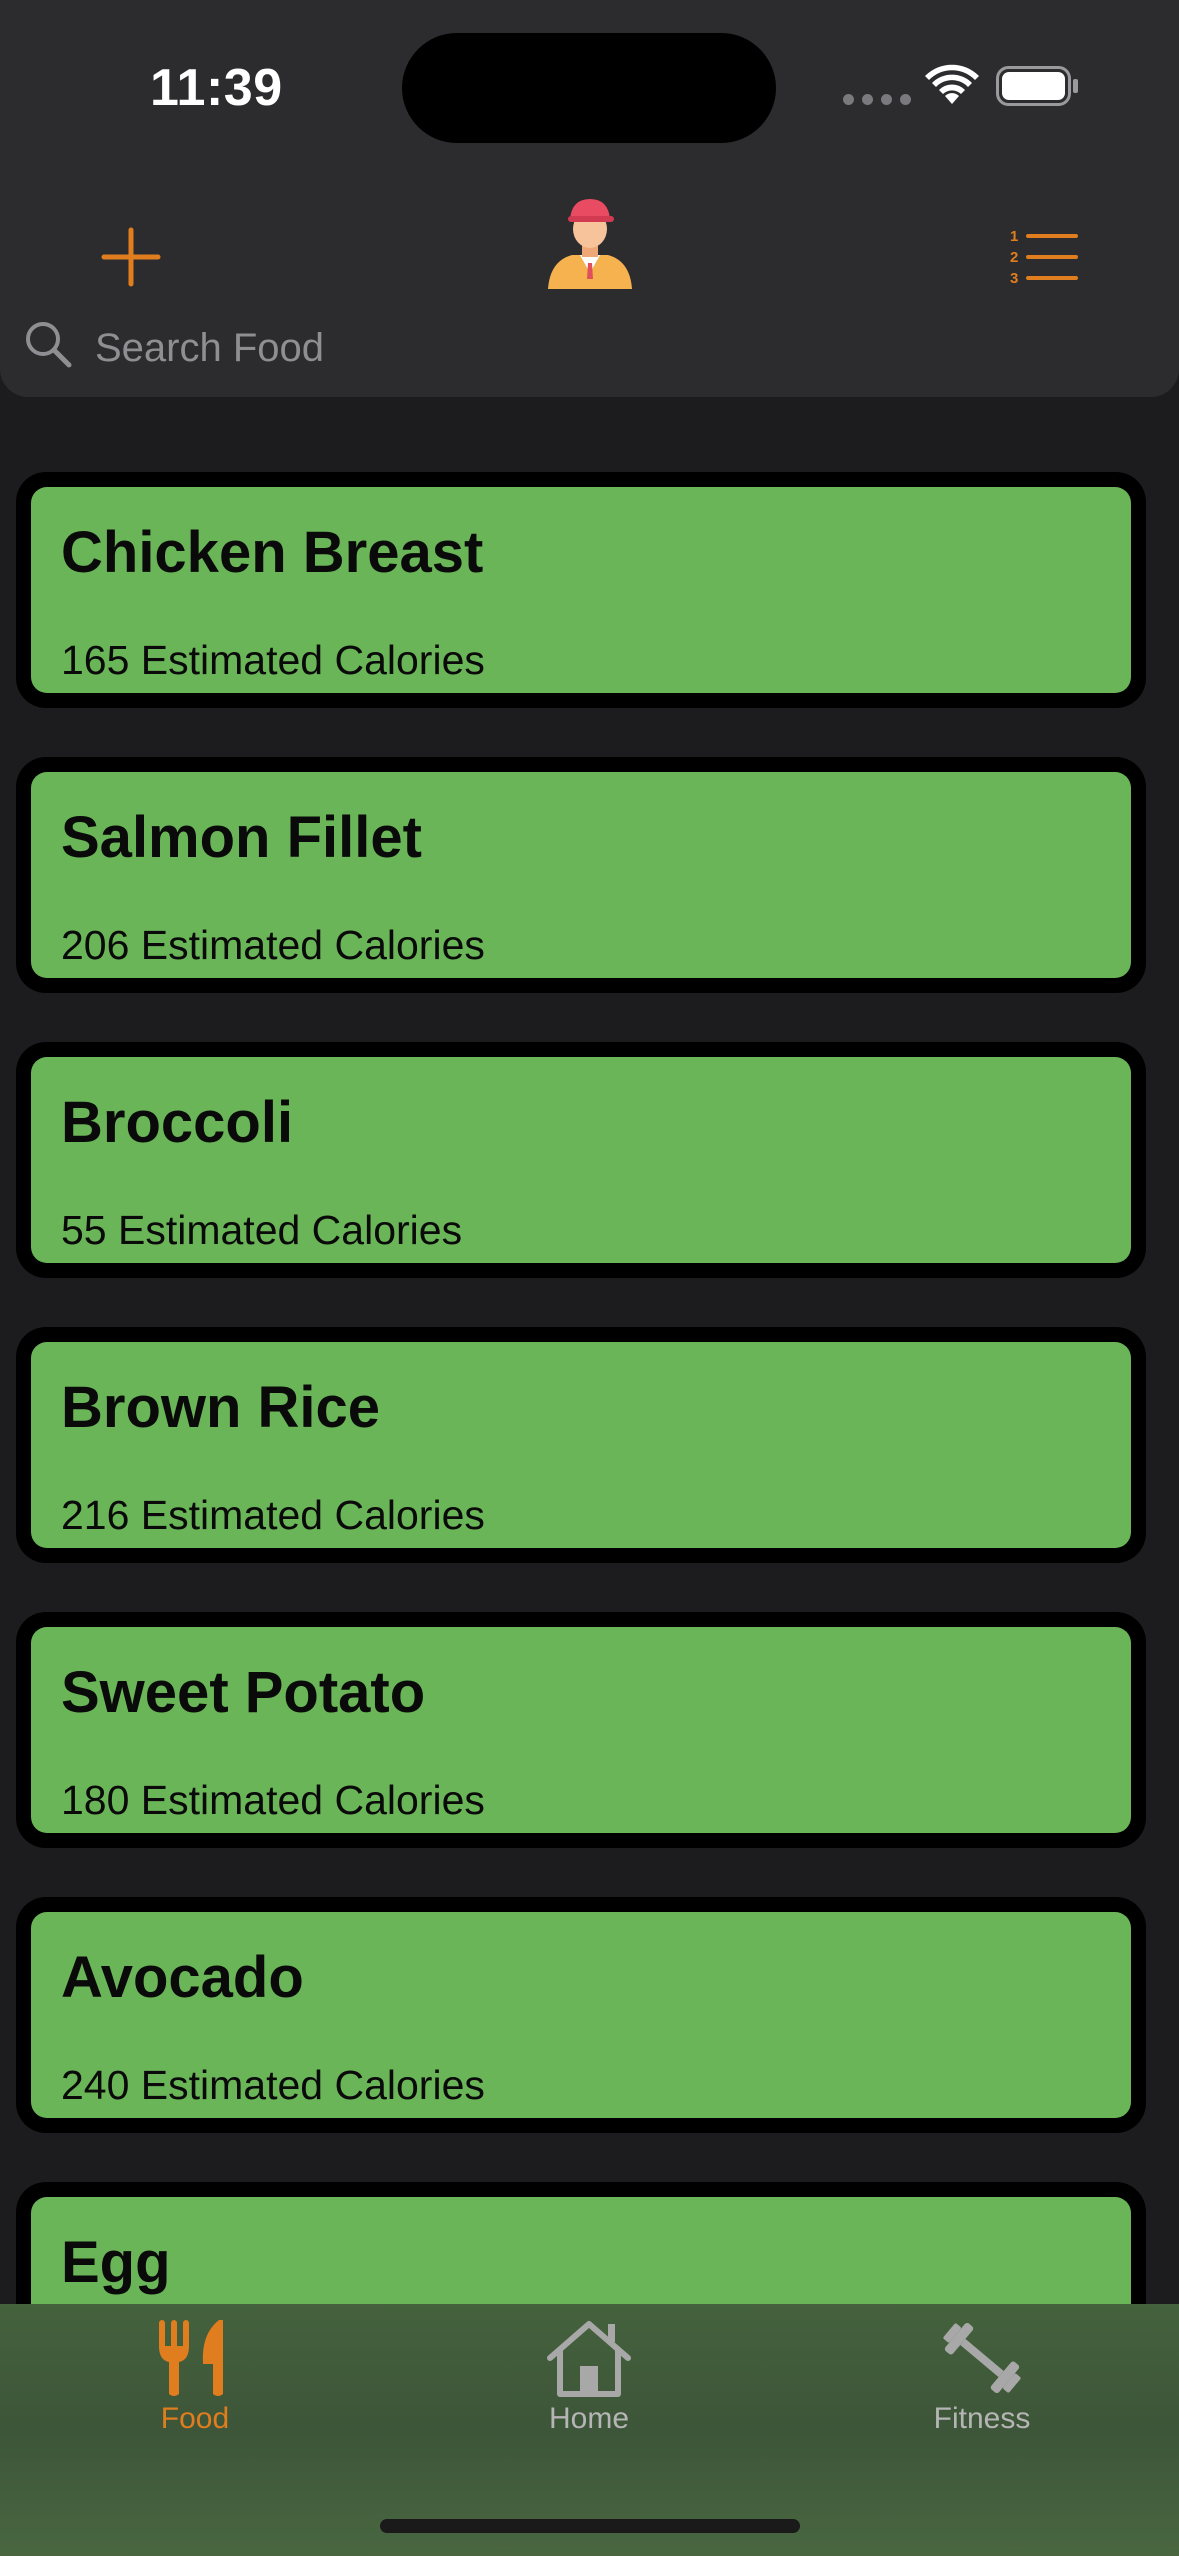 This screenshot has width=1179, height=2556. I want to click on food-name: Egg, so click(116, 2262).